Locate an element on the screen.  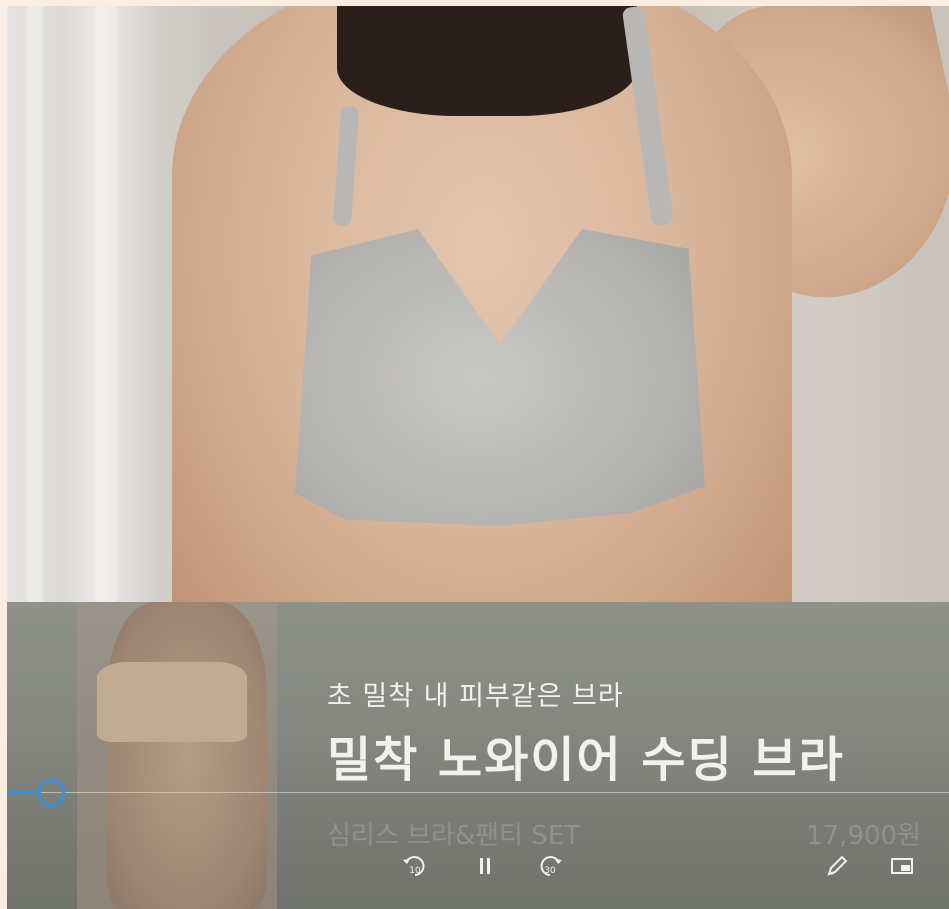
forward-button: 30 is located at coordinates (550, 866).